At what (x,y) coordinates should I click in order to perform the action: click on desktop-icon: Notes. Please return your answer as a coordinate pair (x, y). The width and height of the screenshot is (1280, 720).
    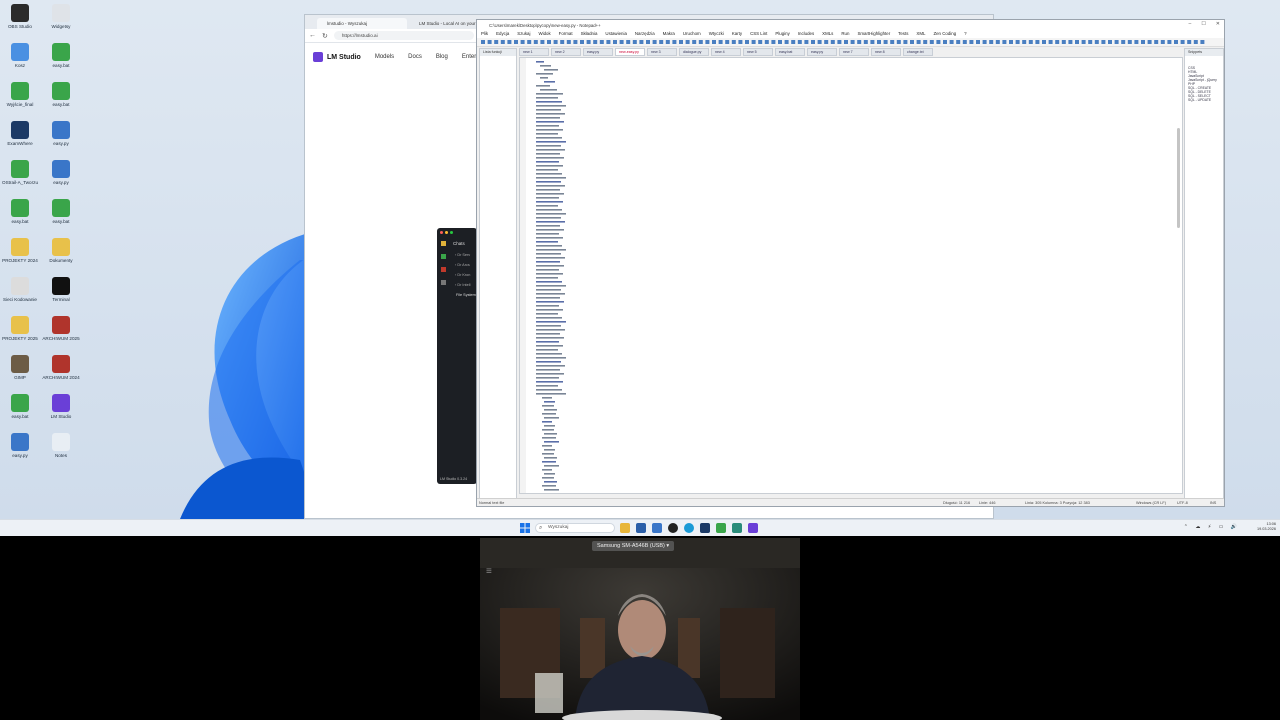
    Looking at the image, I should click on (61, 445).